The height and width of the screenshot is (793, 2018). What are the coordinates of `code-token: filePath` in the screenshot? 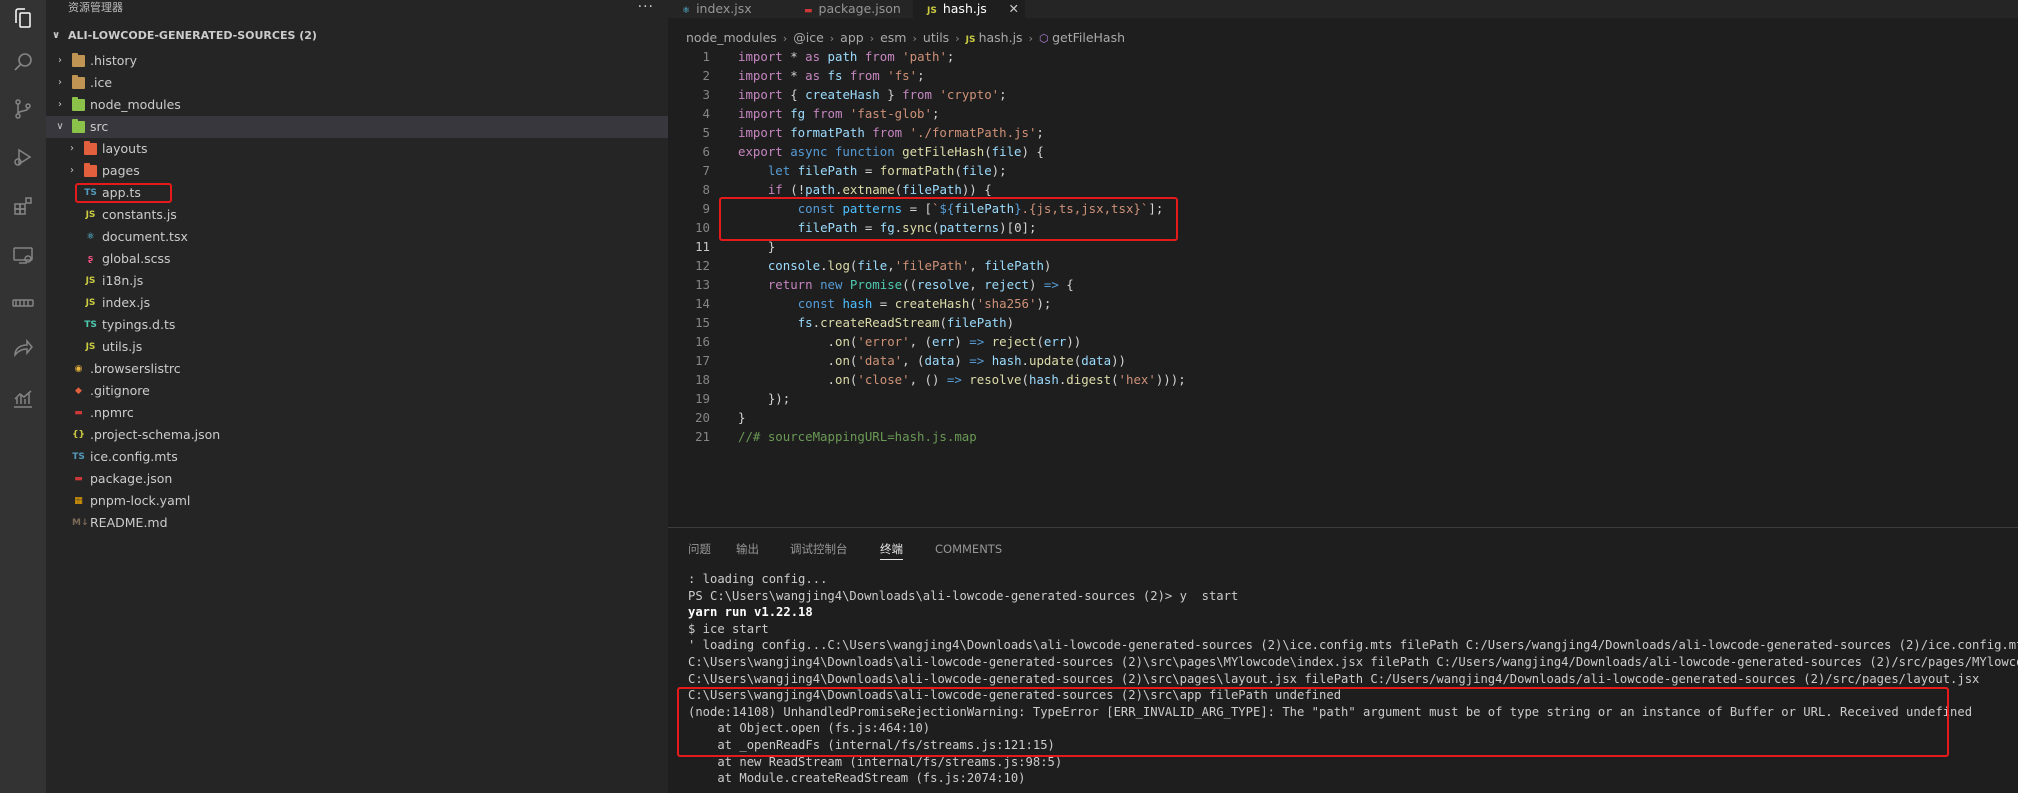 It's located at (831, 170).